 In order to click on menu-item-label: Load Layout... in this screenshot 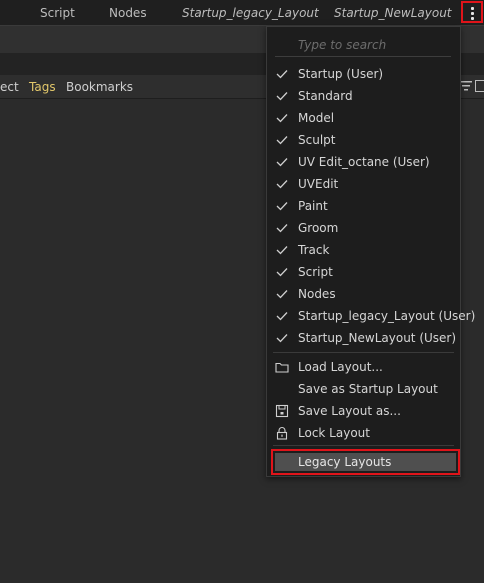, I will do `click(340, 367)`.